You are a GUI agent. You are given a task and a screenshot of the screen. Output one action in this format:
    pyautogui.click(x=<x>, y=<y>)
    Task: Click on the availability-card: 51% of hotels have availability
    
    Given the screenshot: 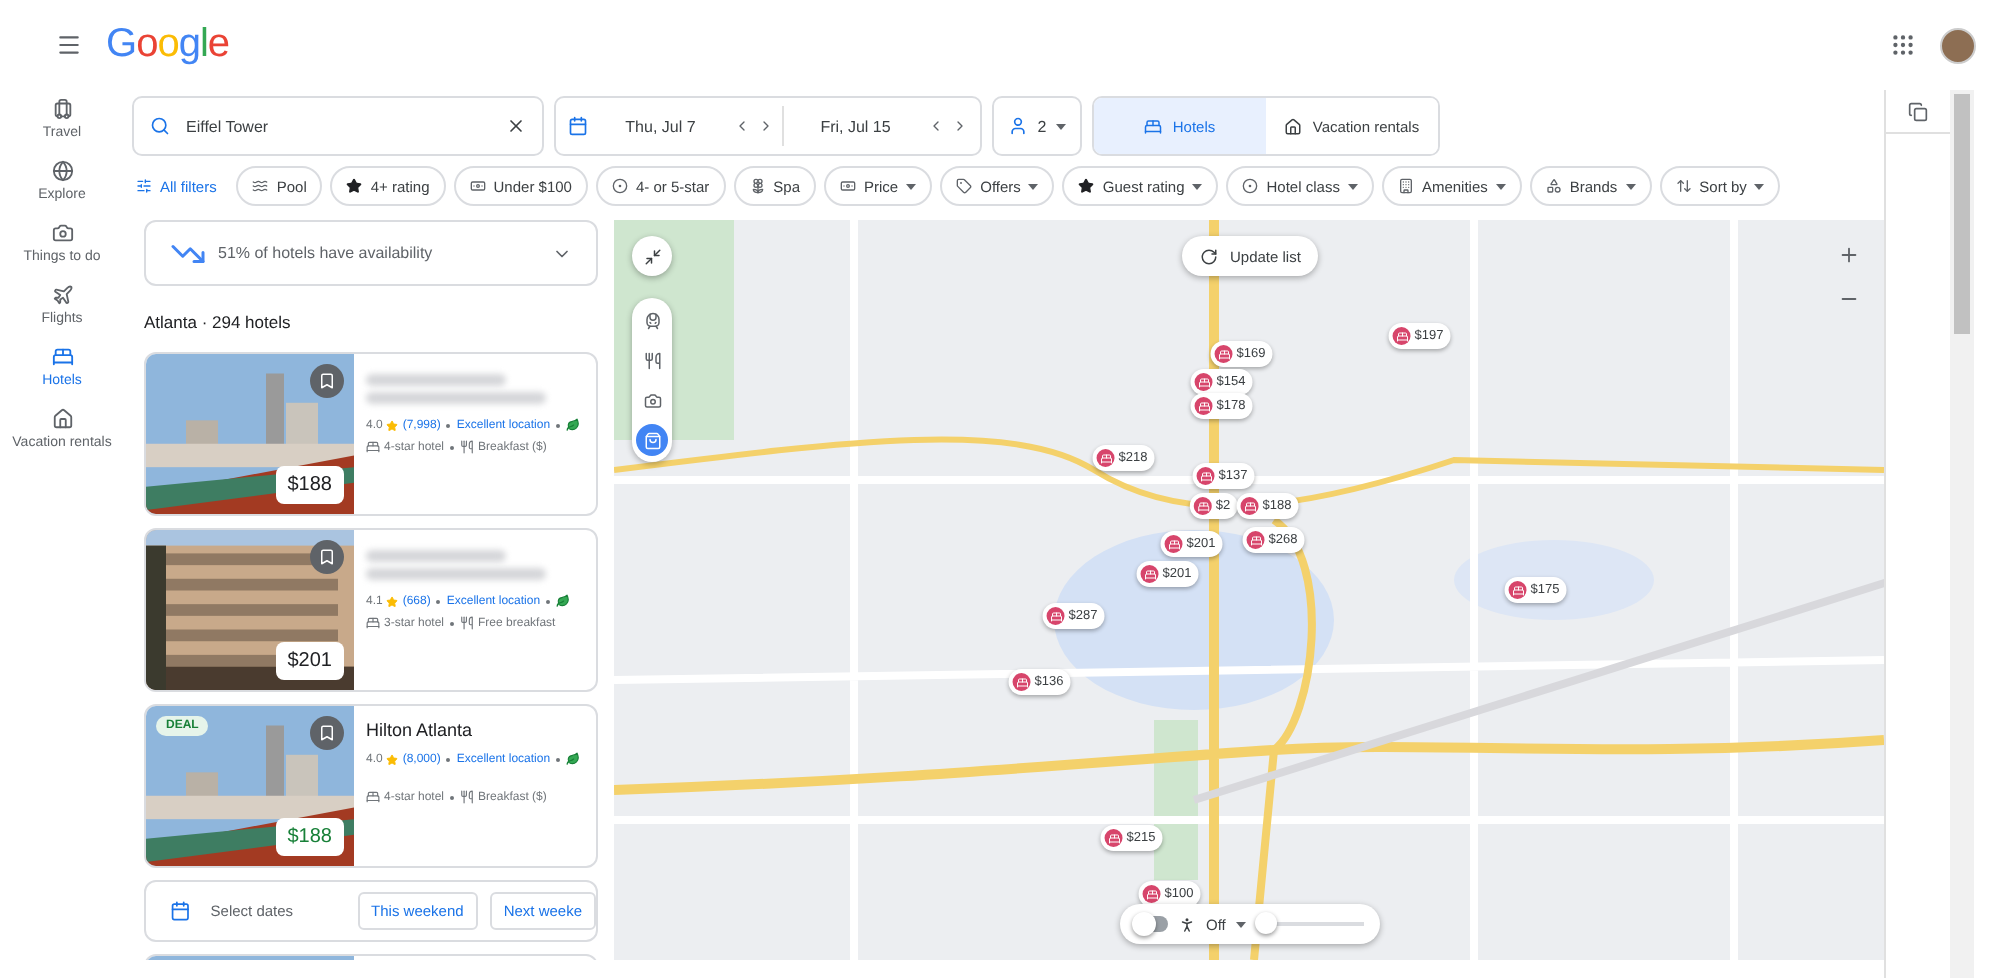 What is the action you would take?
    pyautogui.click(x=371, y=253)
    